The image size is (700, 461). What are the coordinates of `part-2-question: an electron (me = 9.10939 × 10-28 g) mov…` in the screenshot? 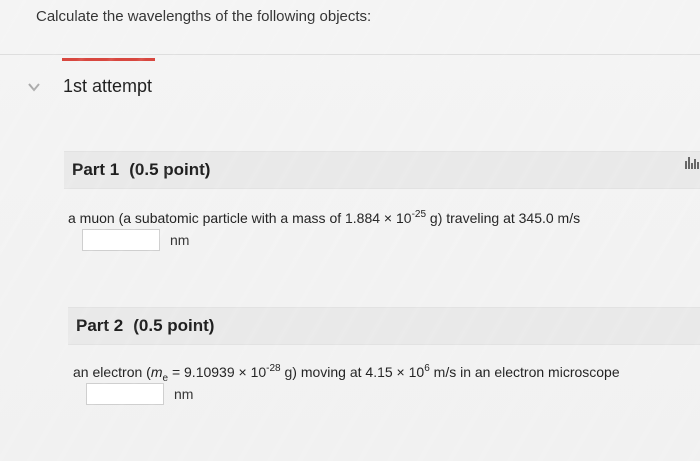 It's located at (346, 373).